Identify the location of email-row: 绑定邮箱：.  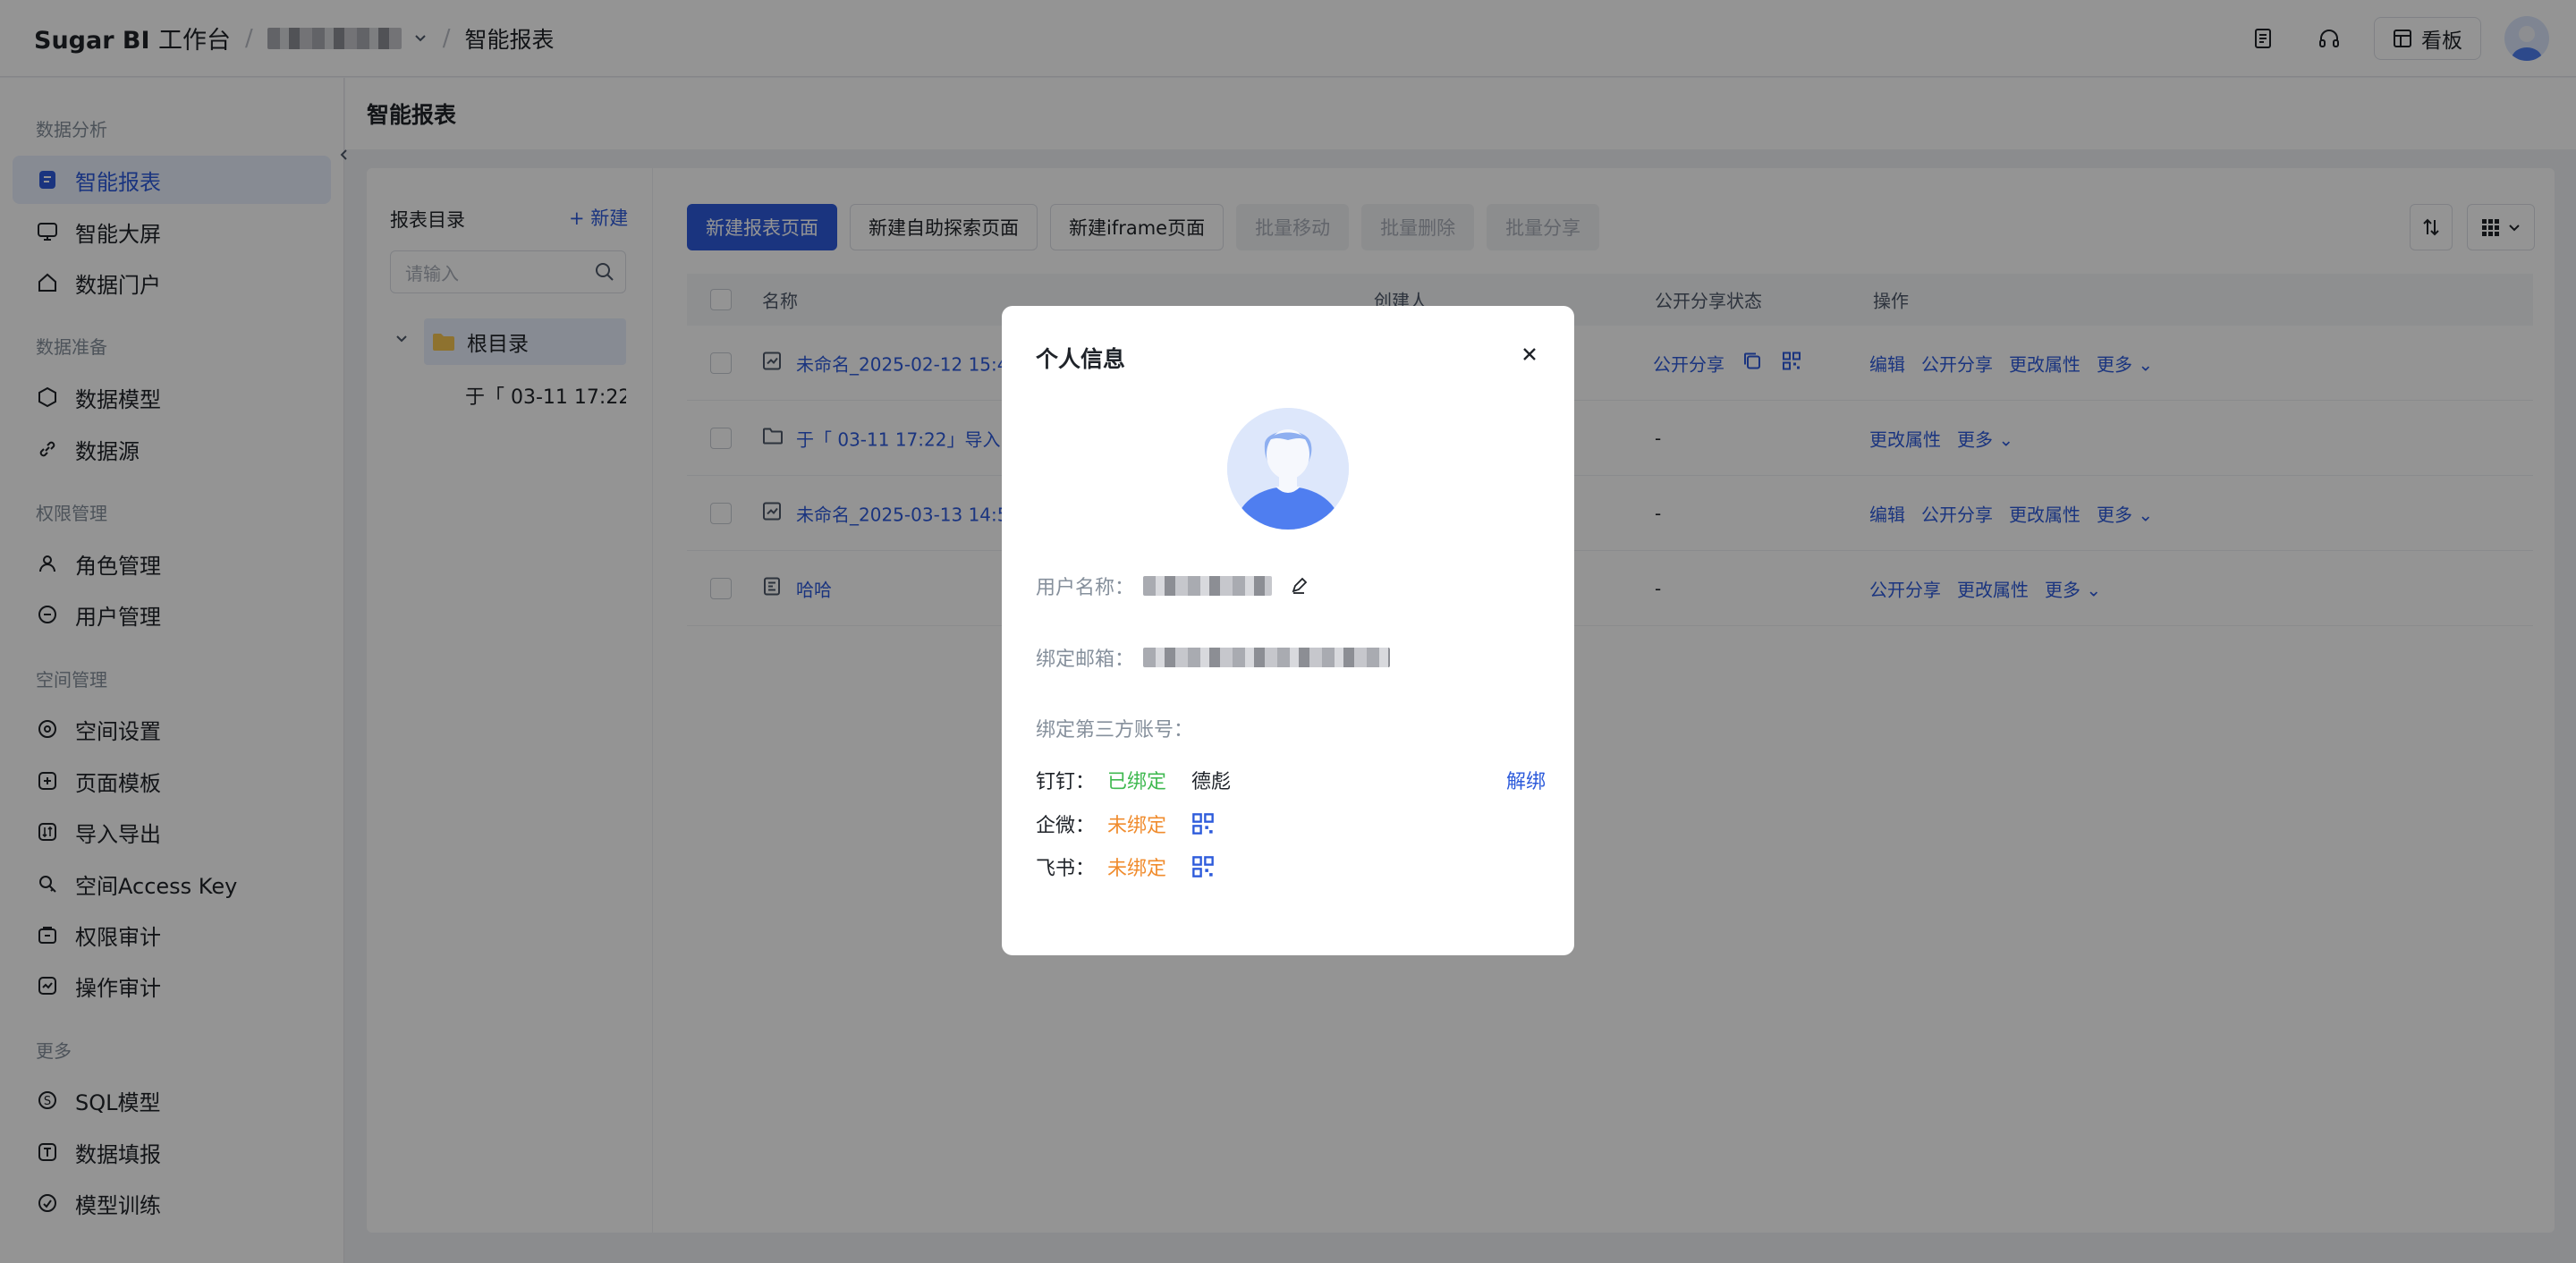
(1213, 657).